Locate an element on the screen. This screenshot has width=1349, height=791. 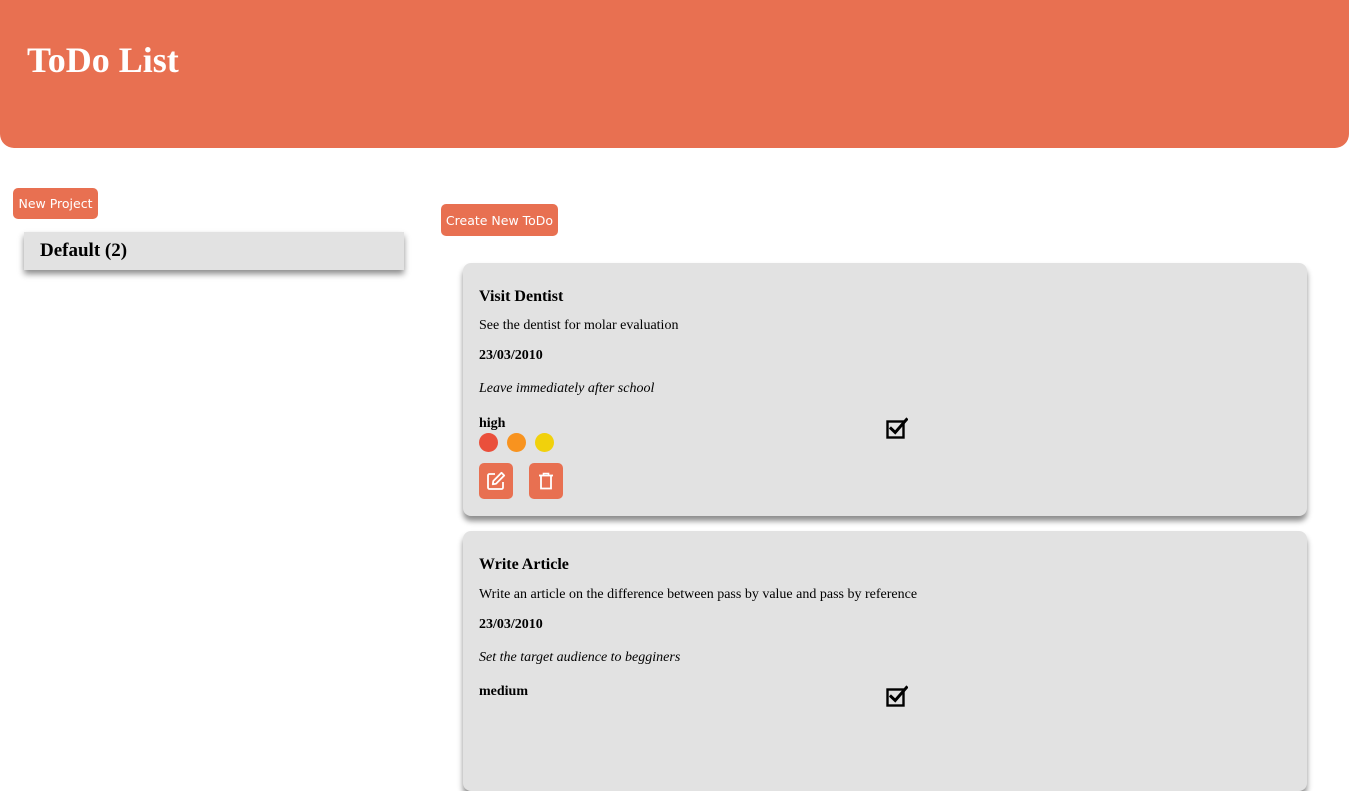
todo-title: Write Article is located at coordinates (524, 564).